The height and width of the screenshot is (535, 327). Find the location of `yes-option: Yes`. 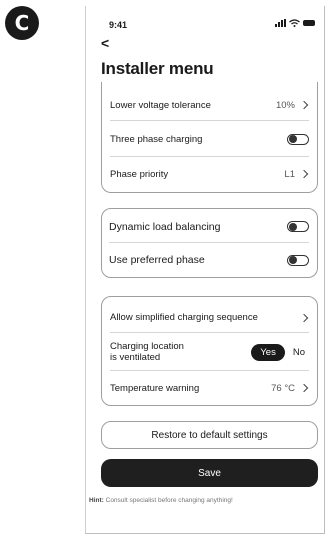

yes-option: Yes is located at coordinates (268, 352).